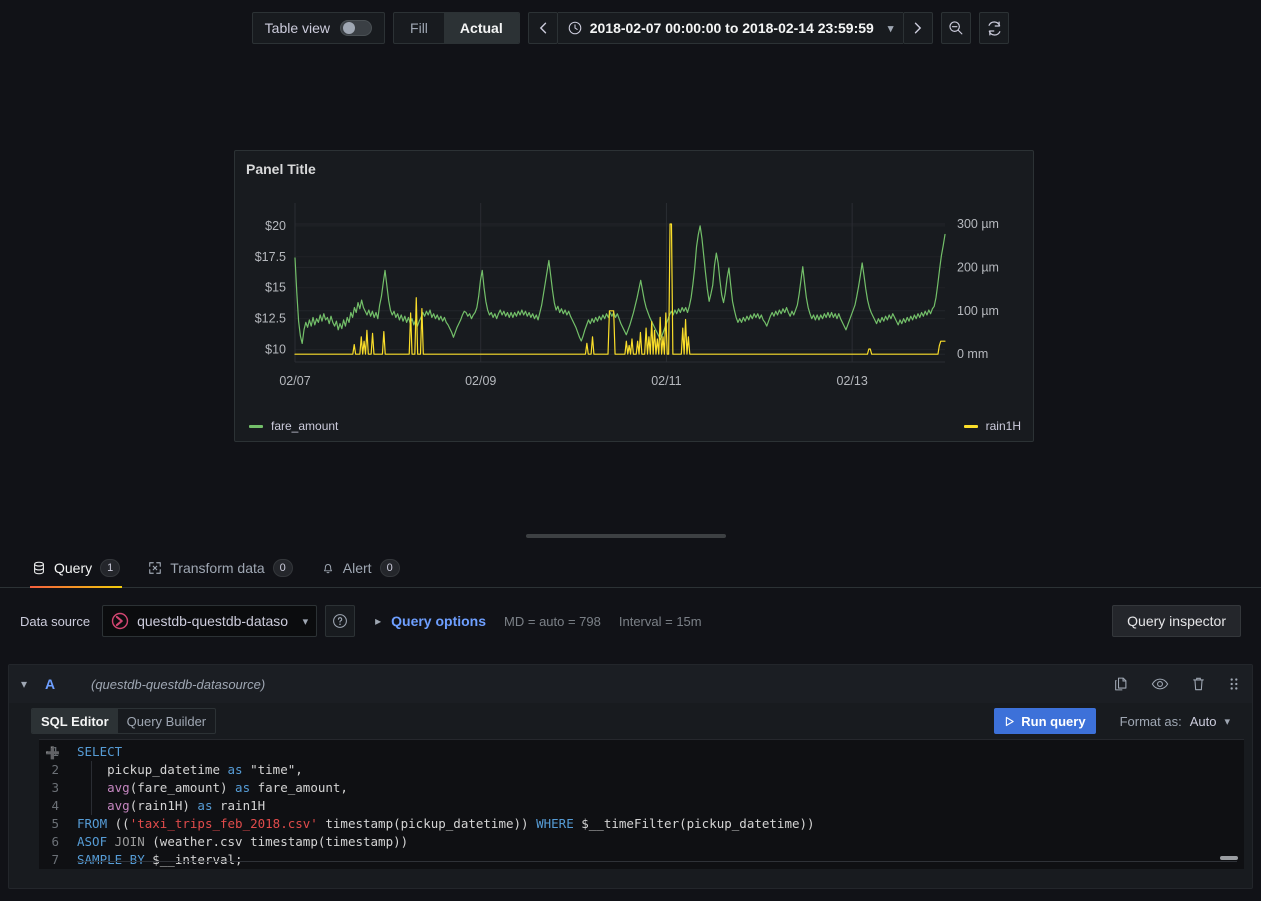 This screenshot has width=1261, height=901. What do you see at coordinates (166, 721) in the screenshot?
I see `query-builder-tab: Query Builder` at bounding box center [166, 721].